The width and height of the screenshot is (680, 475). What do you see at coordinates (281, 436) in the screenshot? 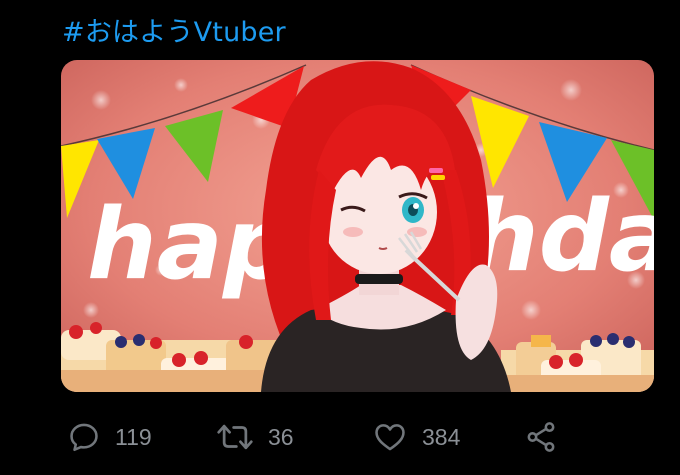
I see `retweet-count: 36` at bounding box center [281, 436].